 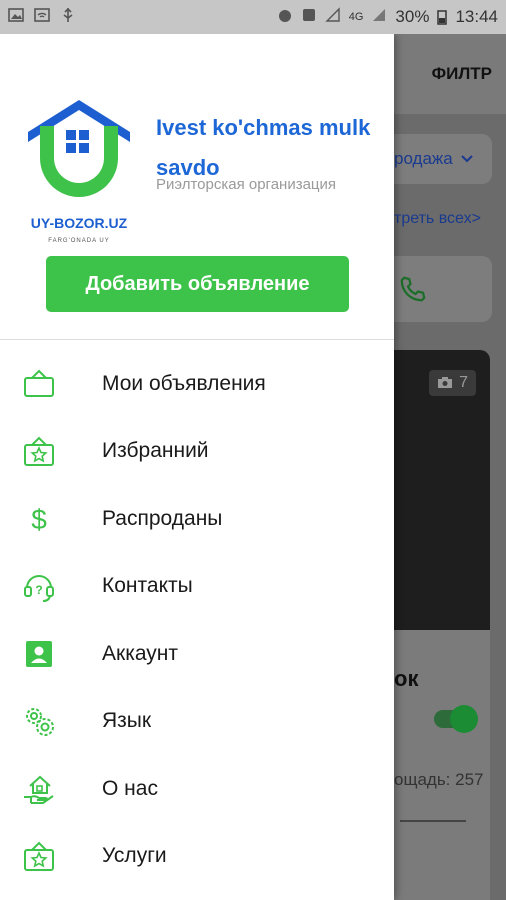 I want to click on menu-item-favorites: Избранний, so click(x=197, y=452).